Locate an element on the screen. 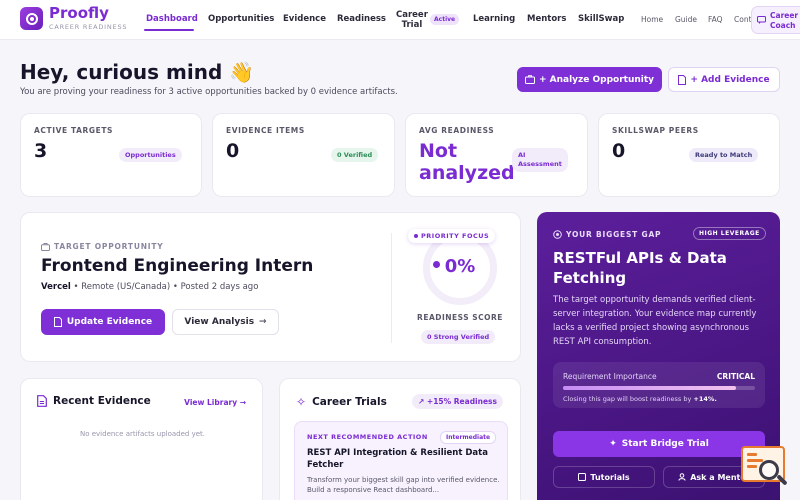 The width and height of the screenshot is (800, 500). stat-badge-line2: Assessment is located at coordinates (540, 164).